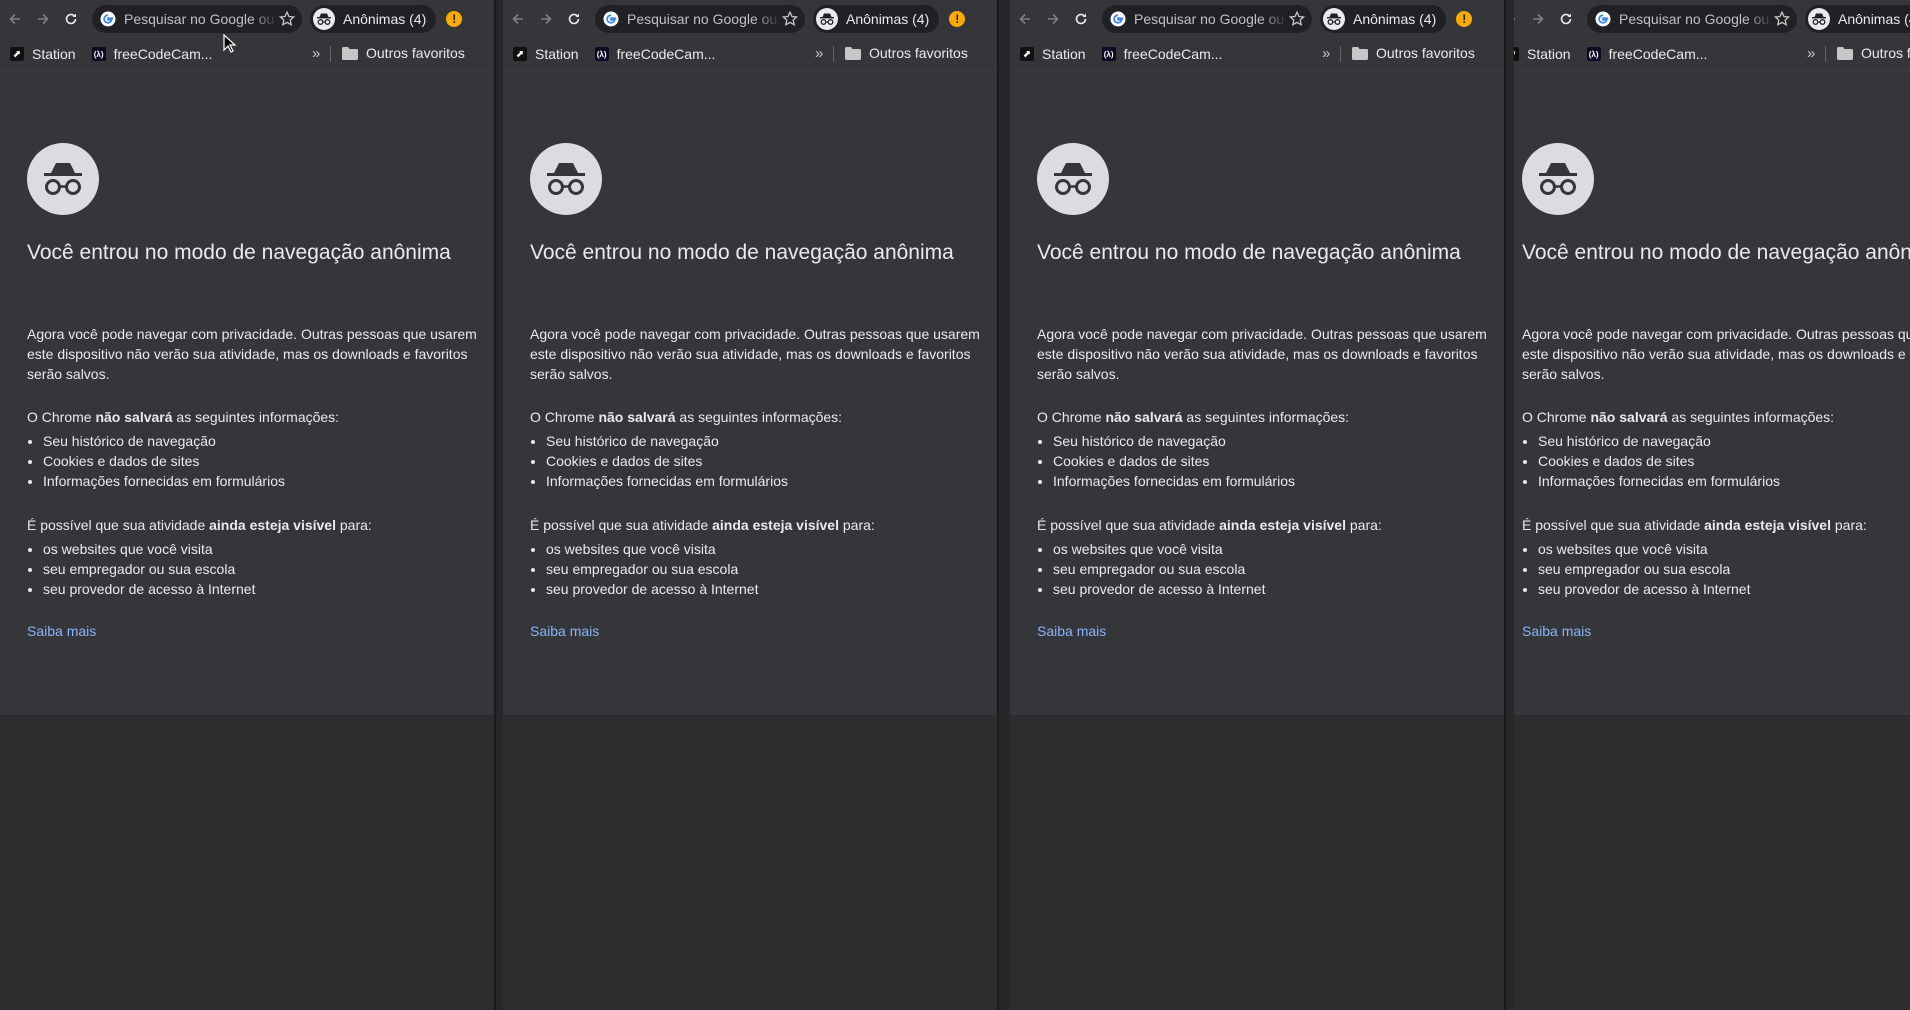 Image resolution: width=1910 pixels, height=1010 pixels. What do you see at coordinates (1549, 54) in the screenshot?
I see `bookmark-label: Station` at bounding box center [1549, 54].